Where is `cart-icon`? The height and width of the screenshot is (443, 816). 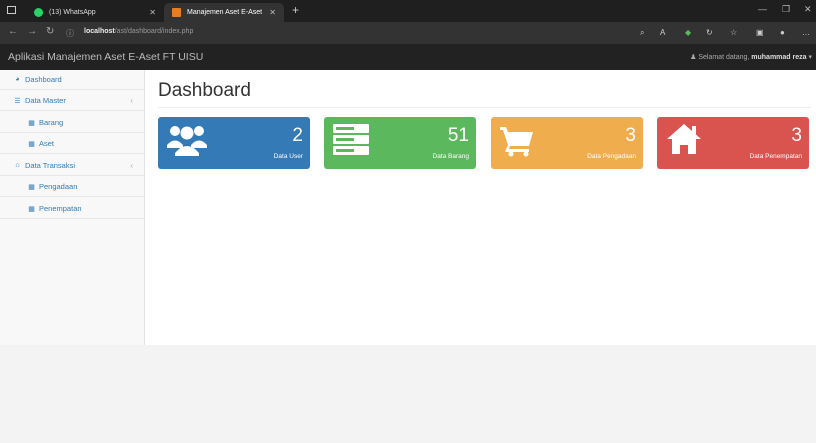
cart-icon is located at coordinates (516, 142).